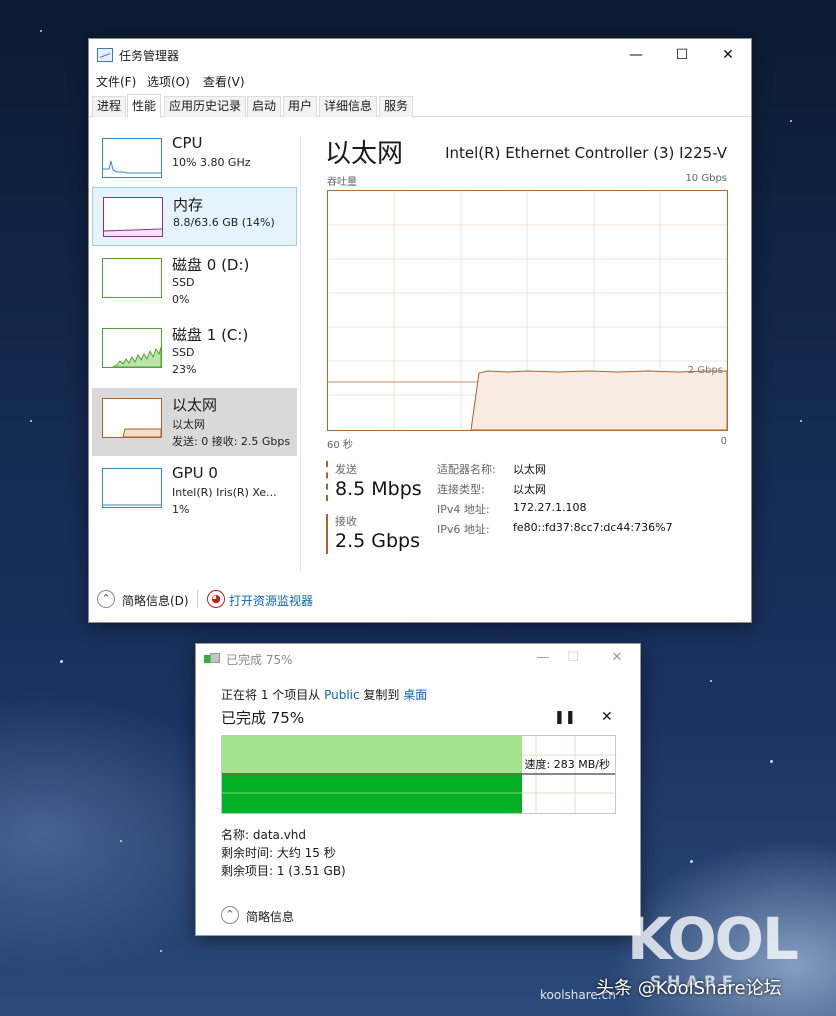 Image resolution: width=836 pixels, height=1016 pixels. Describe the element at coordinates (132, 278) in the screenshot. I see `disk0-thumbnail` at that location.